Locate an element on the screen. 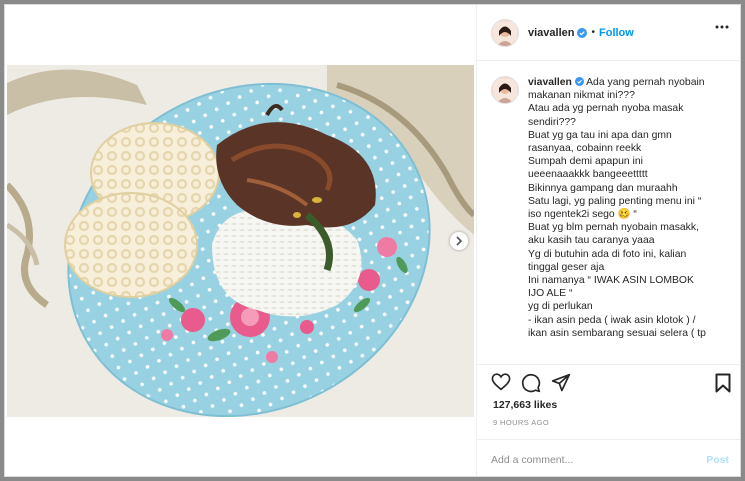 The image size is (745, 481). next-image-button is located at coordinates (459, 241).